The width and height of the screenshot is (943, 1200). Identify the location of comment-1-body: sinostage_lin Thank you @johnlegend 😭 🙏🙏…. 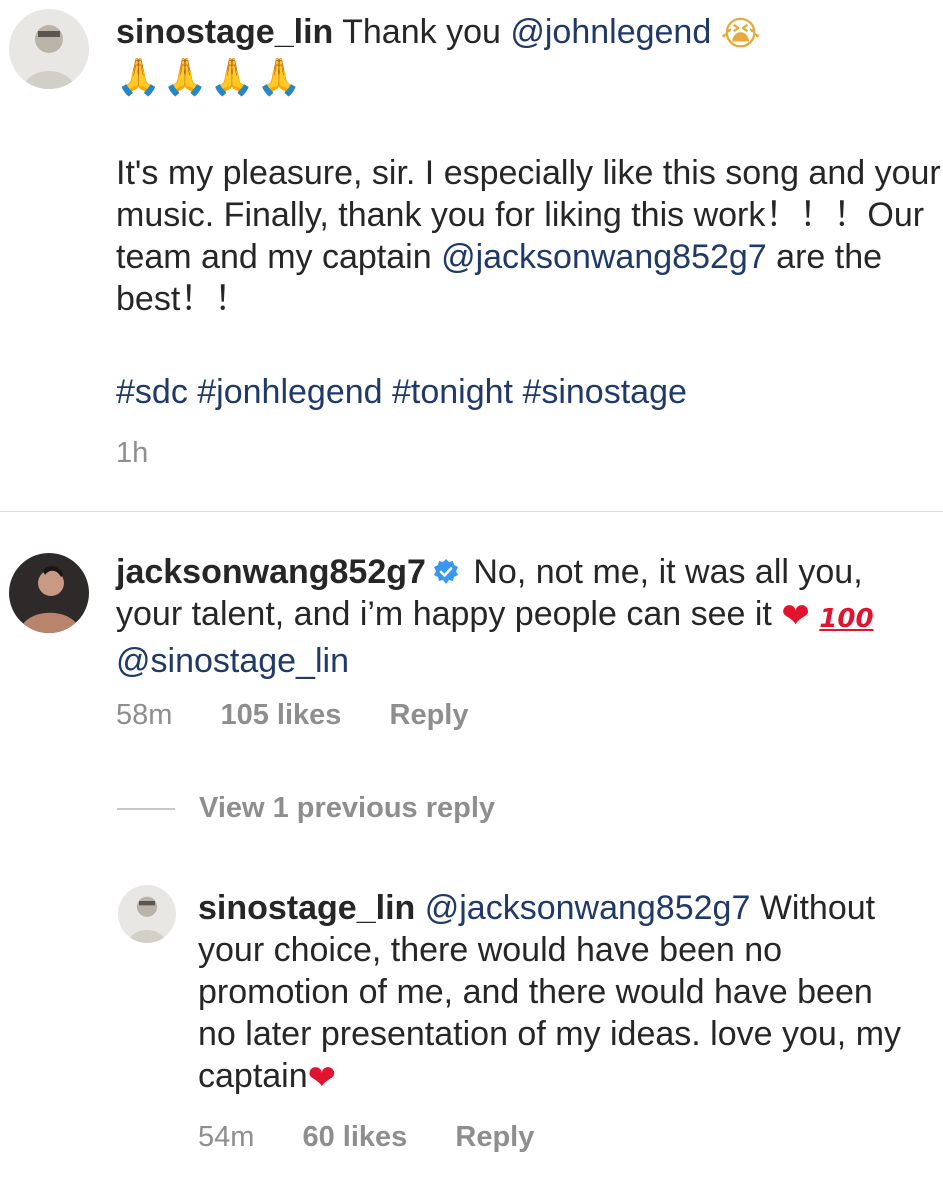
(529, 55).